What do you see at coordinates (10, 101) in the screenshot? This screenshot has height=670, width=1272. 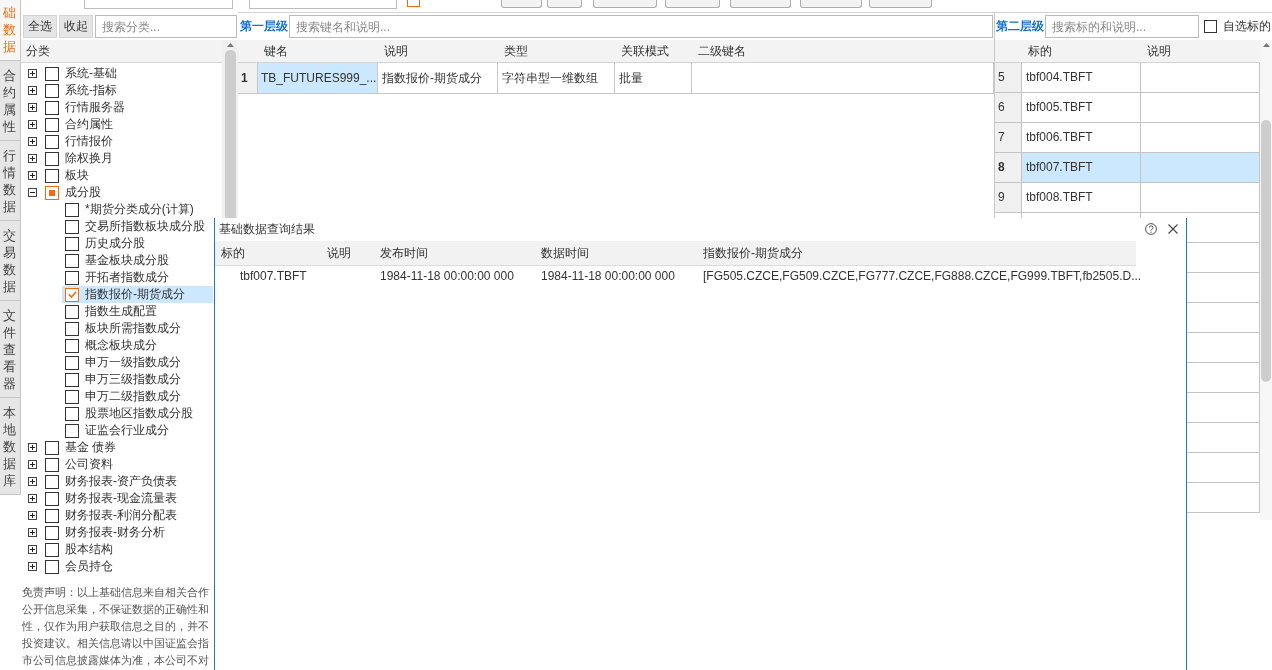 I see `side-tab: 合约属性` at bounding box center [10, 101].